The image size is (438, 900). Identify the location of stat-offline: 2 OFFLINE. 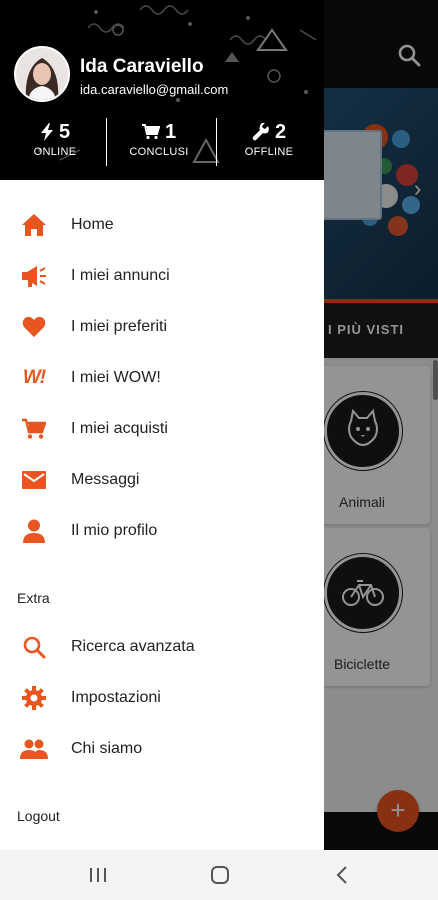
(269, 139).